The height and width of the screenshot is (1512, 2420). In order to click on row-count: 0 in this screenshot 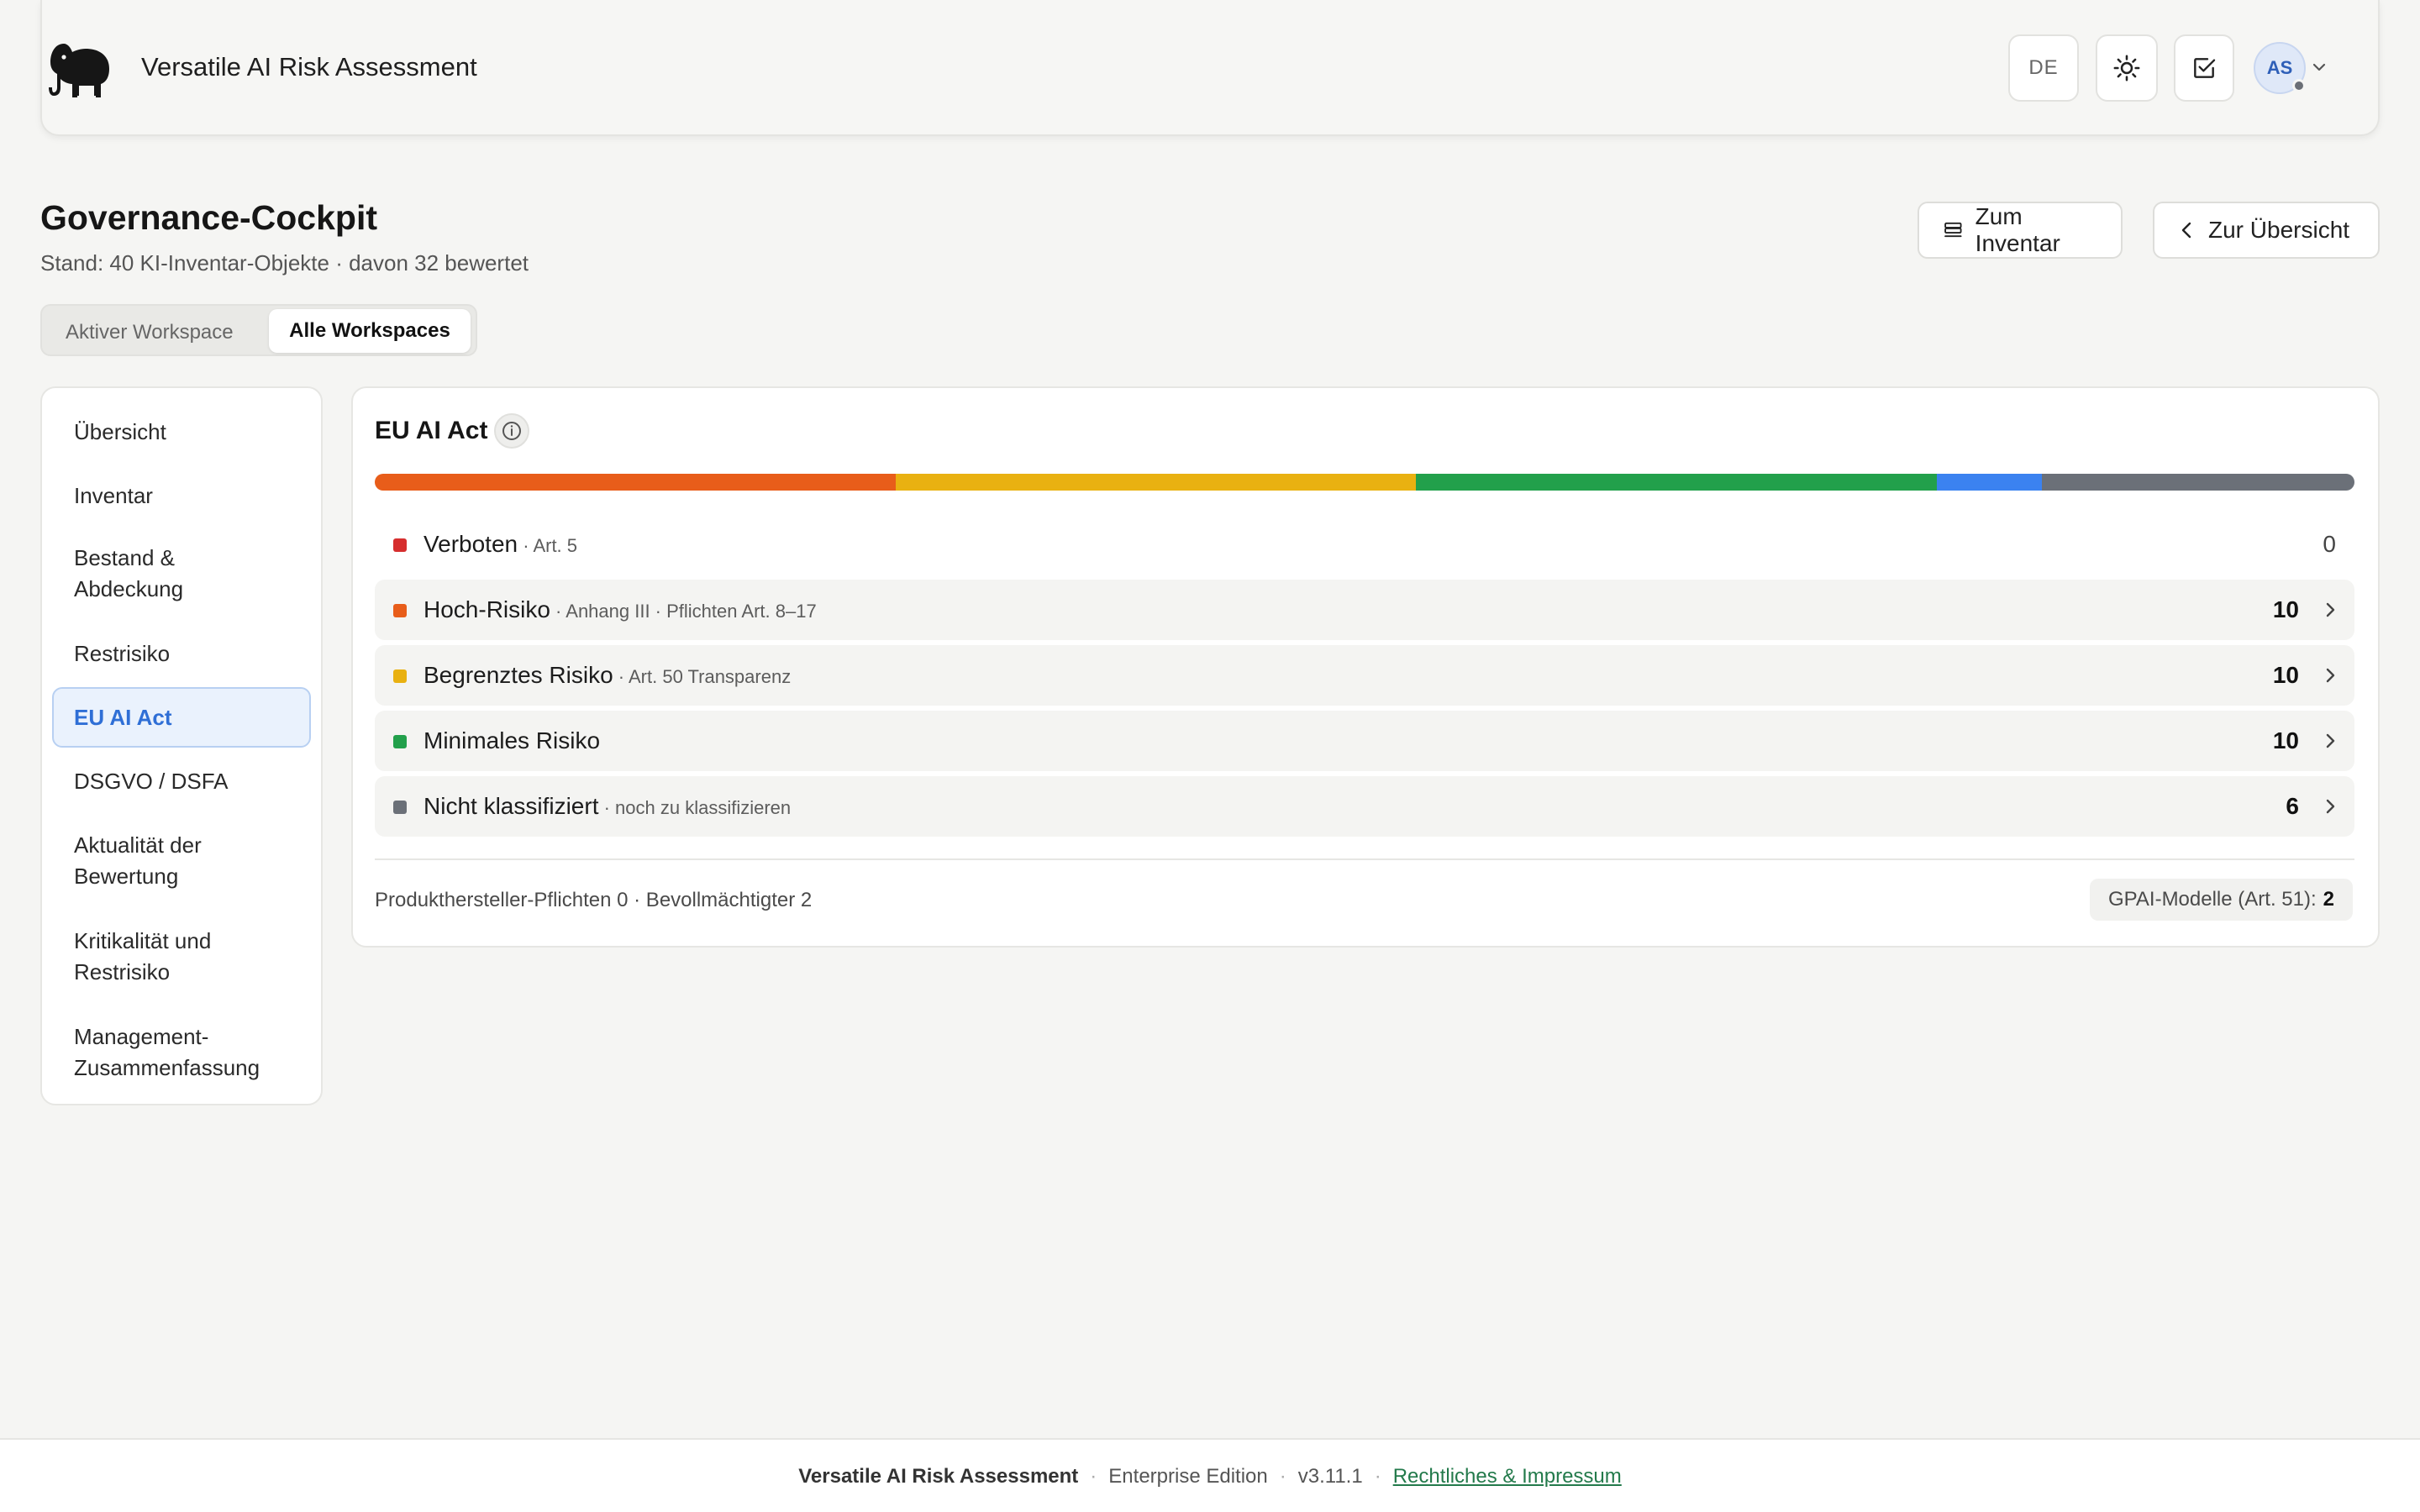, I will do `click(2329, 544)`.